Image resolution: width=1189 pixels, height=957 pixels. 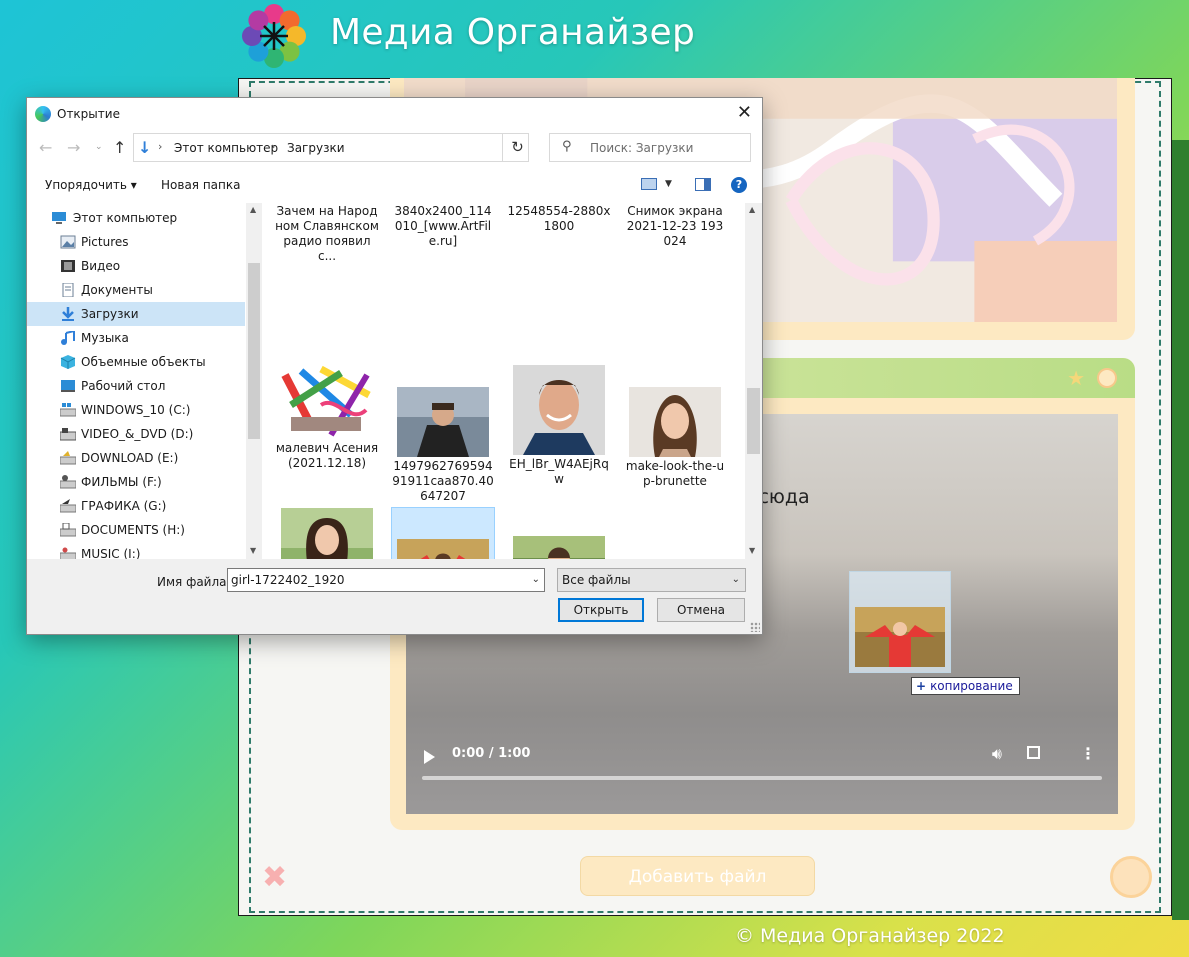 I want to click on nav-item-drive-i: MUSIC (I:), so click(x=136, y=550).